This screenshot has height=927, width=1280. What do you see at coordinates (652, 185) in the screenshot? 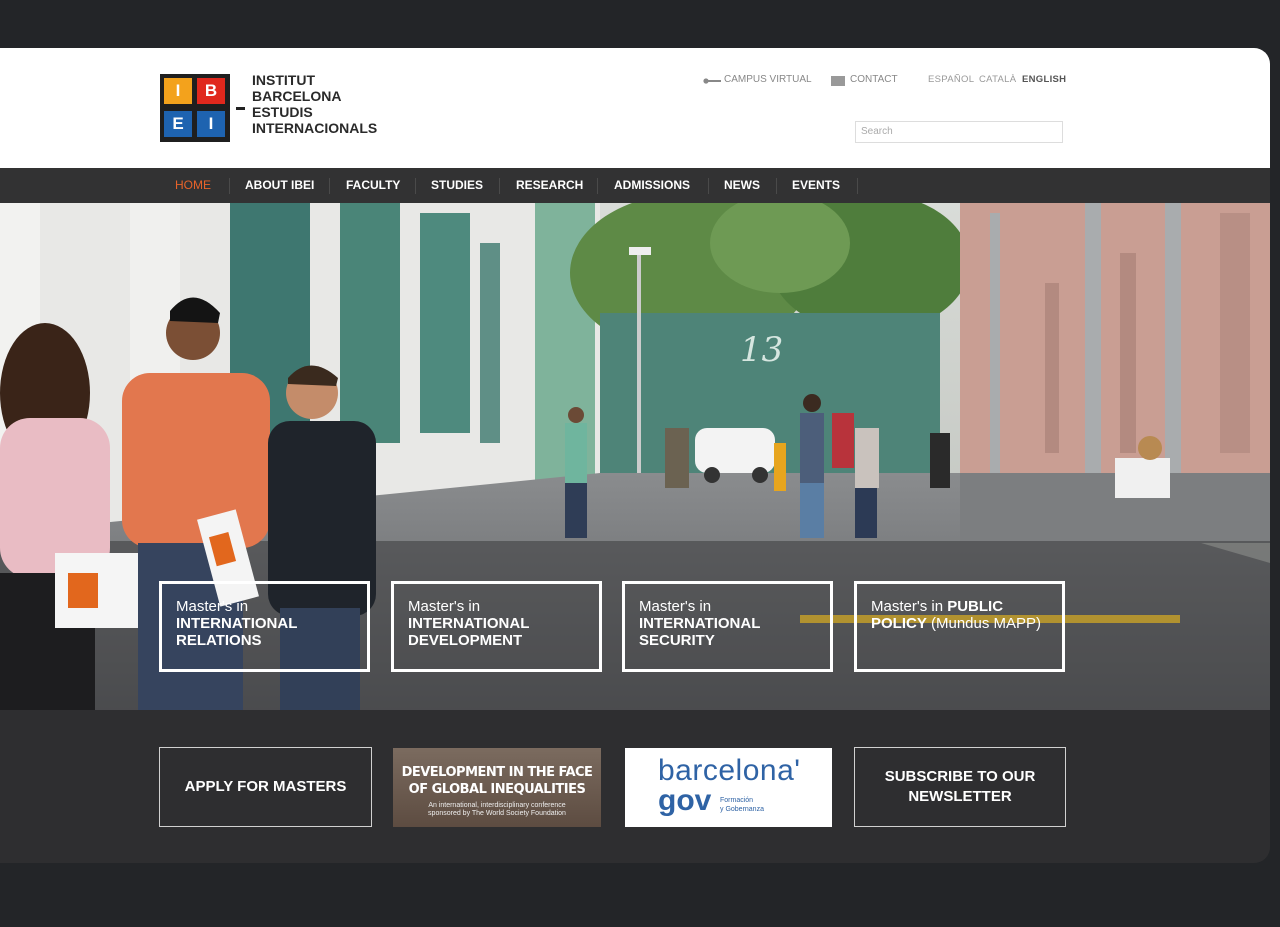
I see `nav-item-admissions: ADMISSIONS` at bounding box center [652, 185].